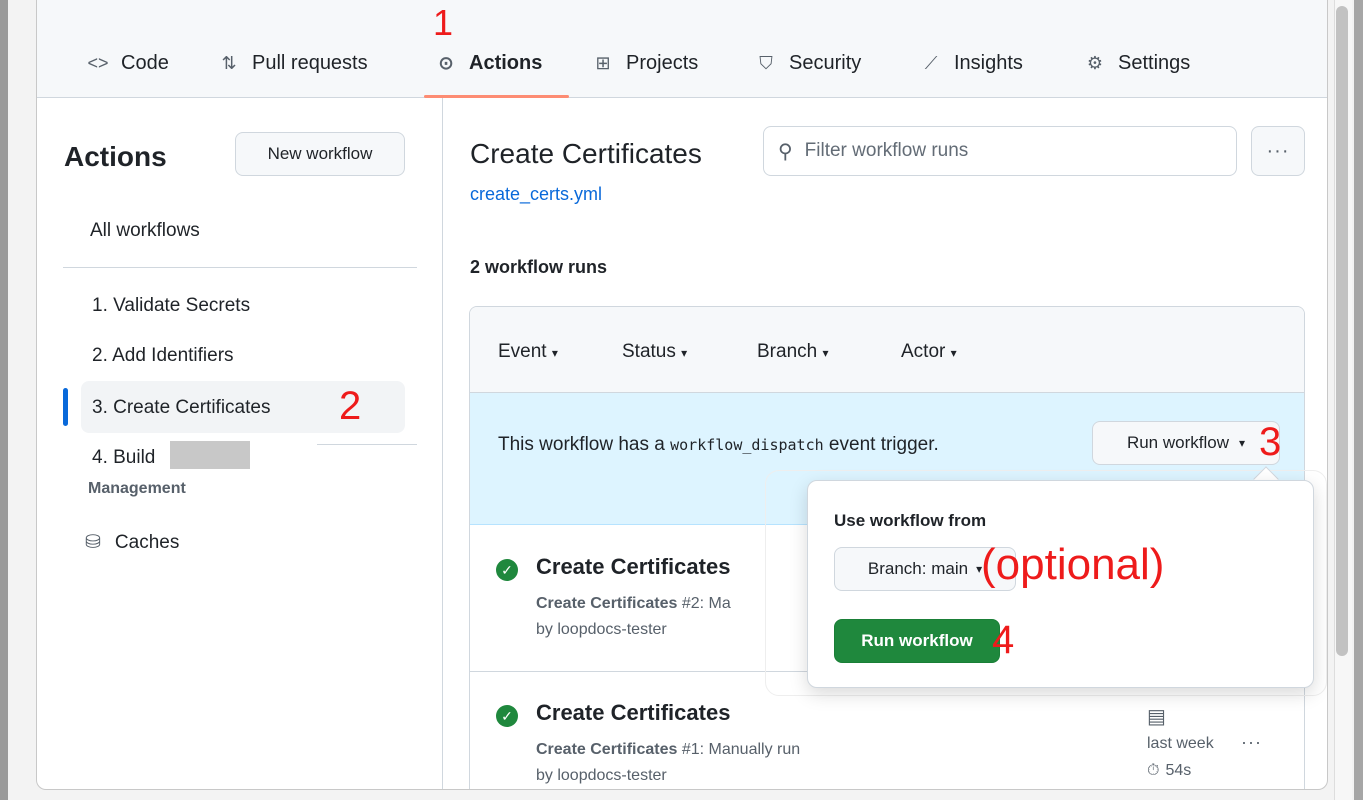 Image resolution: width=1363 pixels, height=800 pixels. Describe the element at coordinates (1186, 443) in the screenshot. I see `run-workflow-dropdown-button: Run workflow ▾` at that location.